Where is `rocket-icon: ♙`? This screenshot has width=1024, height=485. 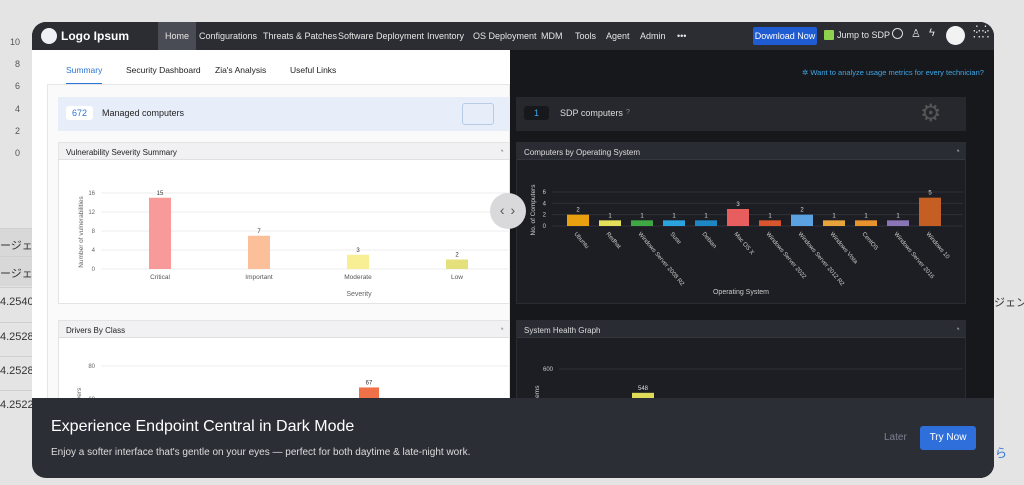 rocket-icon: ♙ is located at coordinates (916, 33).